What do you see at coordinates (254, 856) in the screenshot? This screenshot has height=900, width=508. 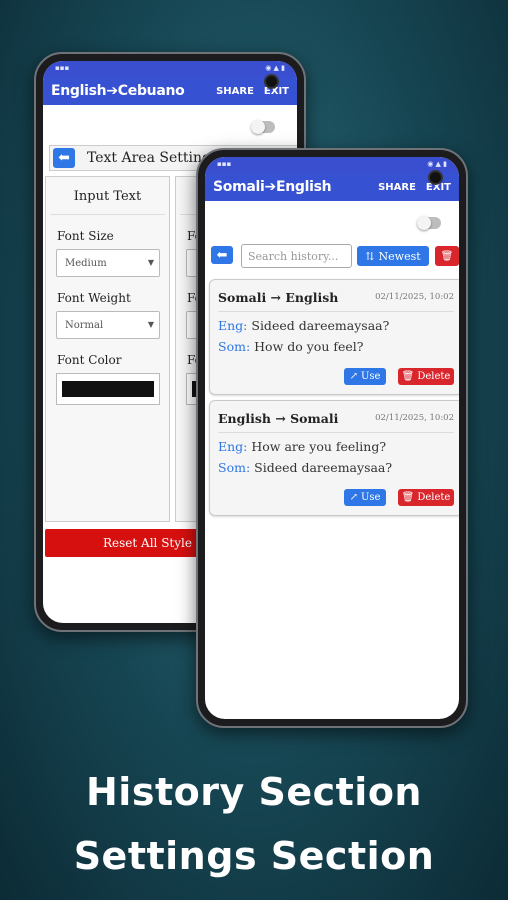 I see `caption-settings: Settings Section` at bounding box center [254, 856].